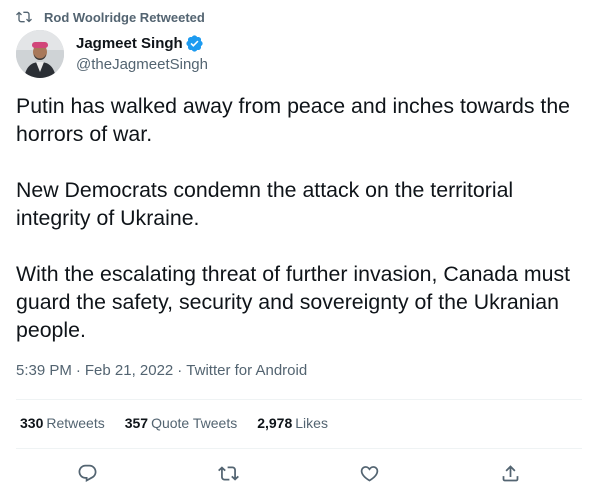  Describe the element at coordinates (142, 64) in the screenshot. I see `author-handle: @theJagmeetSingh` at that location.